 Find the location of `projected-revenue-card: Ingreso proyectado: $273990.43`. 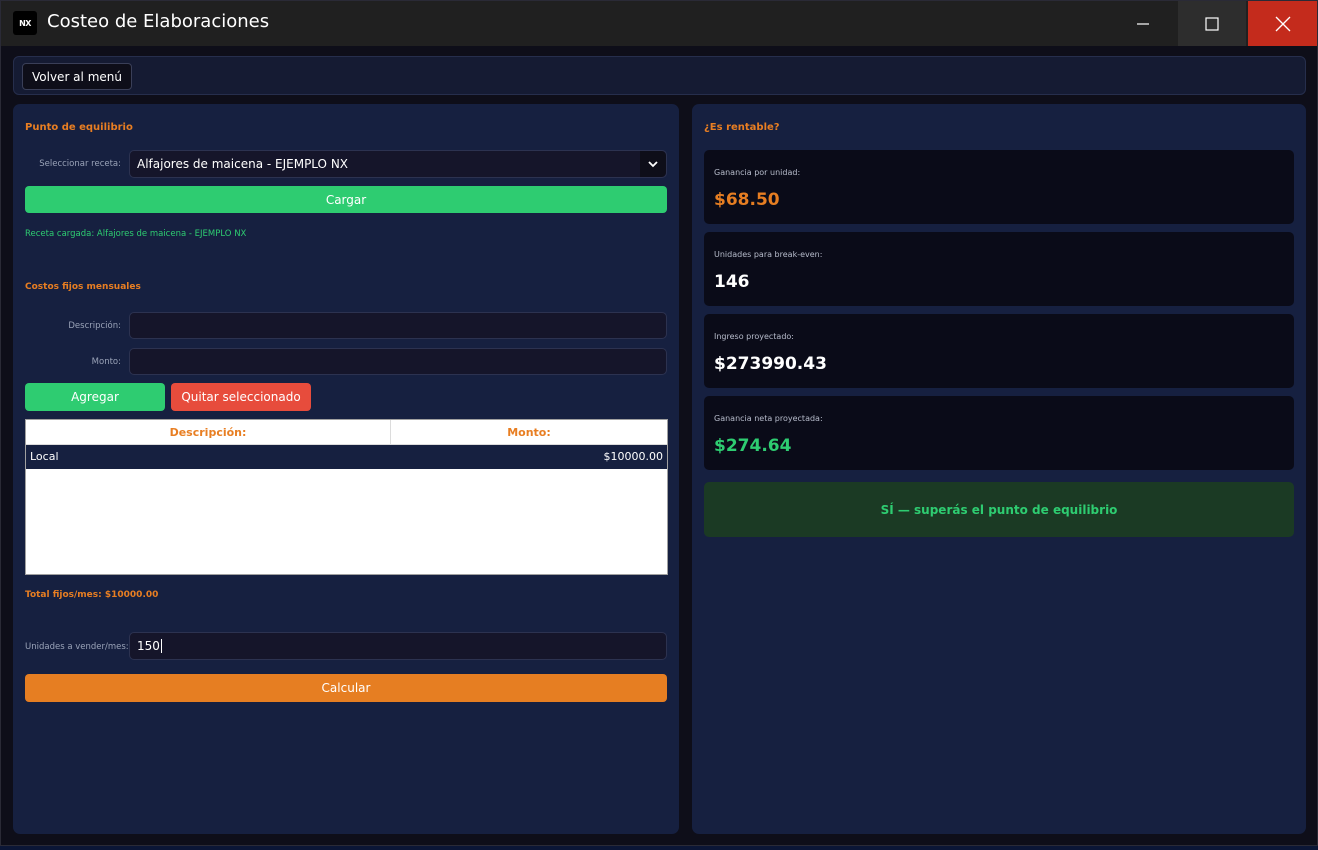

projected-revenue-card: Ingreso proyectado: $273990.43 is located at coordinates (999, 351).